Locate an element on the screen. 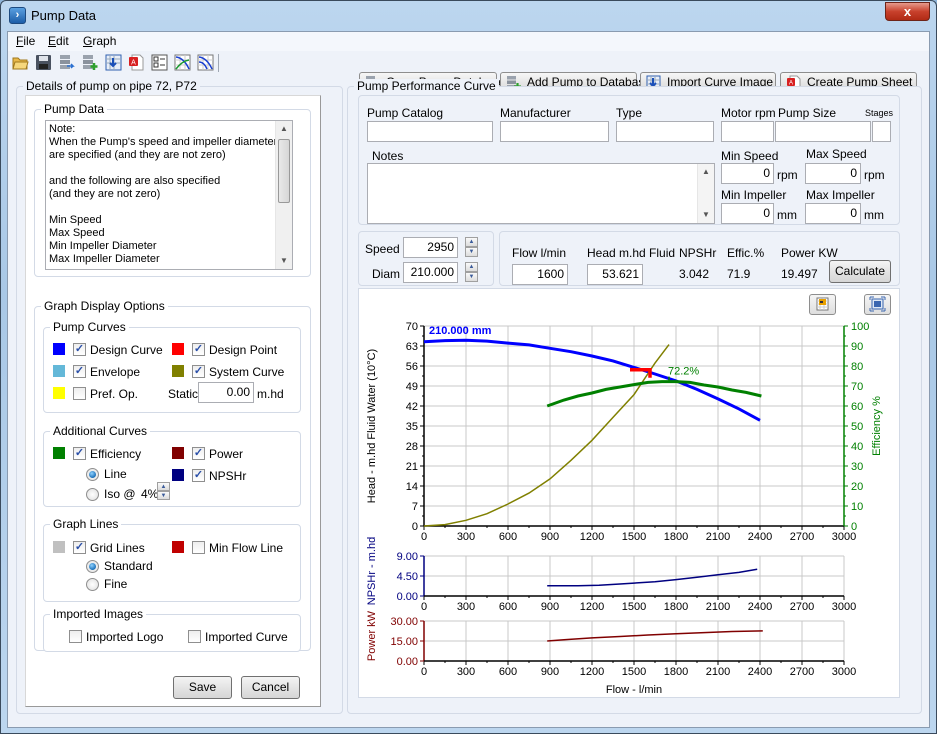 This screenshot has width=937, height=734. pump-catalog-input is located at coordinates (430, 131).